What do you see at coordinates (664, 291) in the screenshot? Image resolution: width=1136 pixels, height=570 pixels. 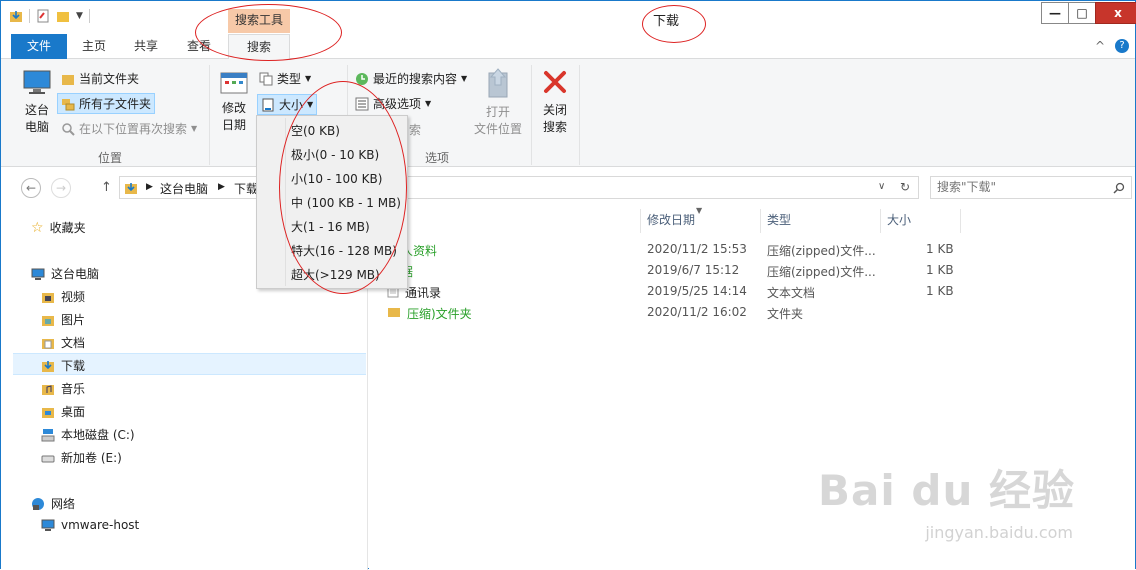 I see `table-row: 通讯录 2019/5/25 14:14 文本文档 1 KB` at bounding box center [664, 291].